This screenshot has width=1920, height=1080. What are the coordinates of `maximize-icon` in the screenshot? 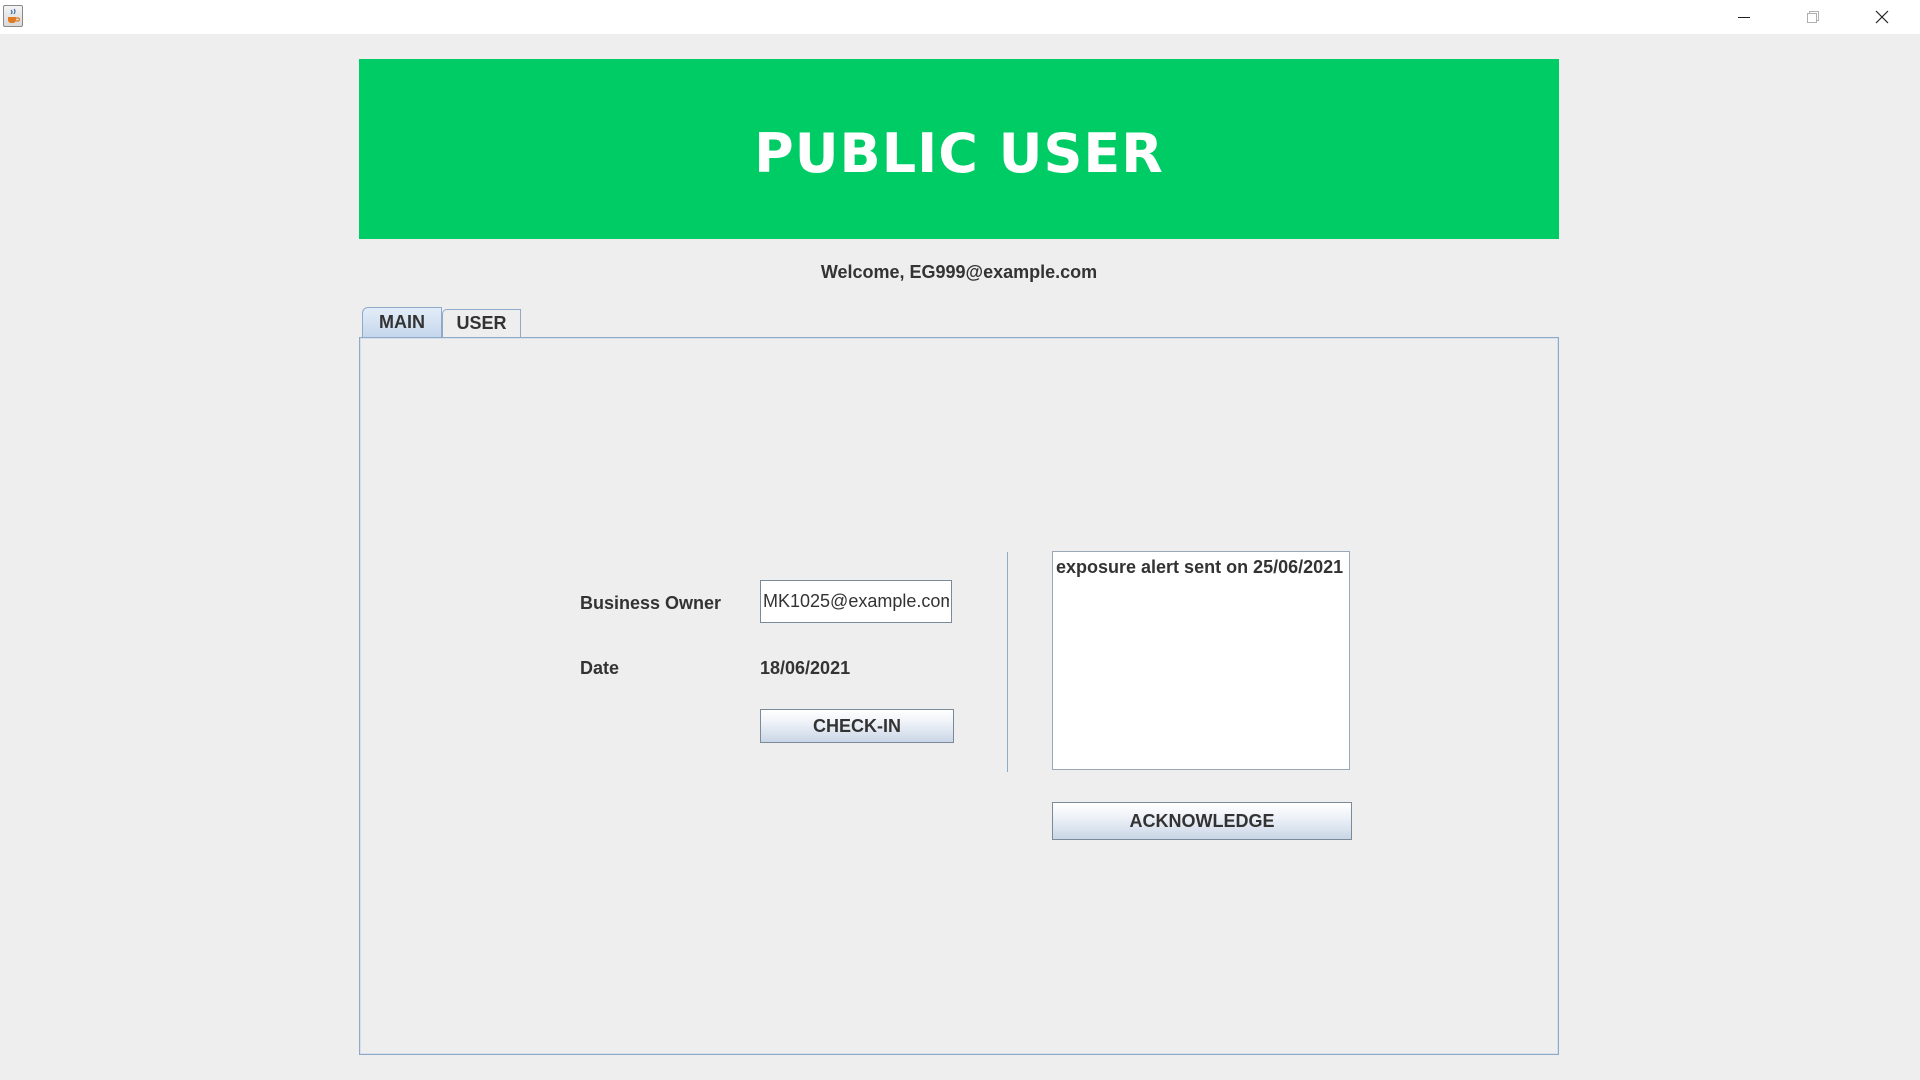 It's located at (1812, 17).